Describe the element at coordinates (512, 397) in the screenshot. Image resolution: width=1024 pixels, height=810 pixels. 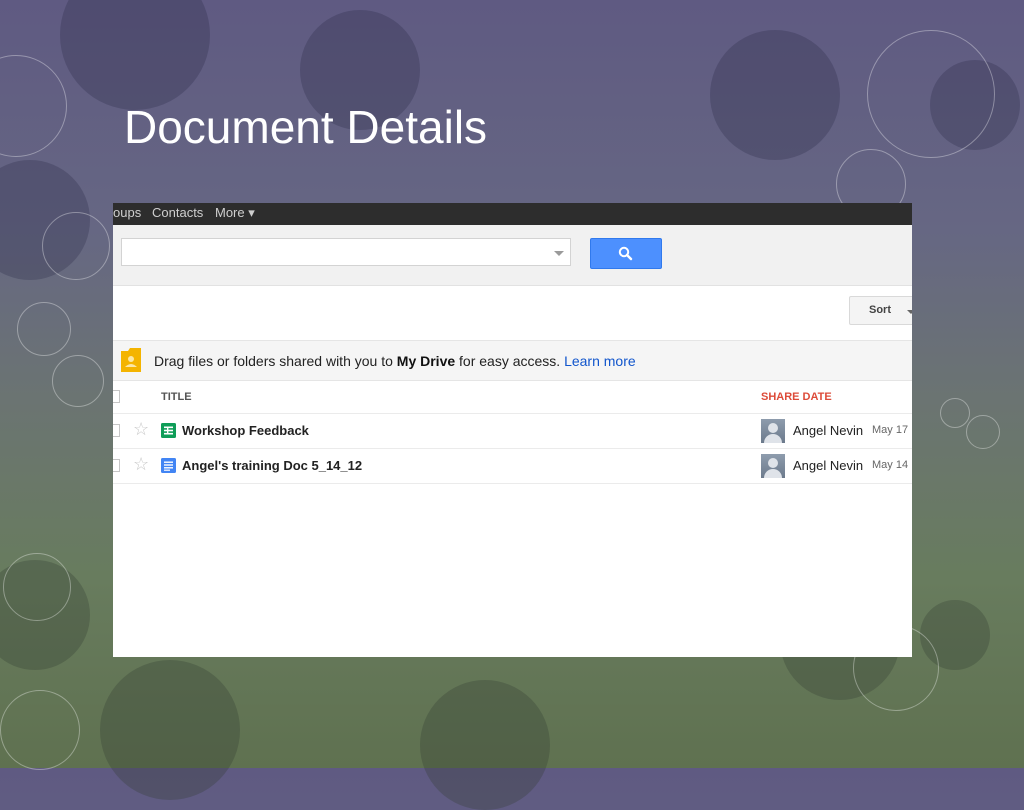
I see `file-list-header: TITLE SHARE DATE` at that location.